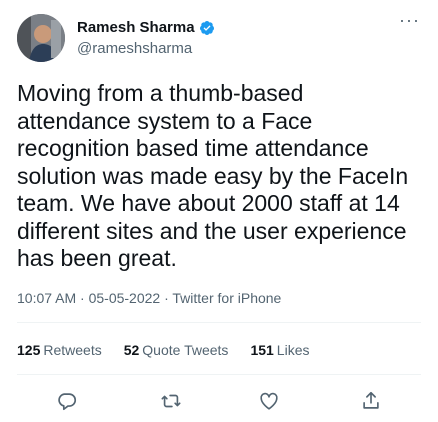 The image size is (438, 422). I want to click on reply-icon, so click(67, 401).